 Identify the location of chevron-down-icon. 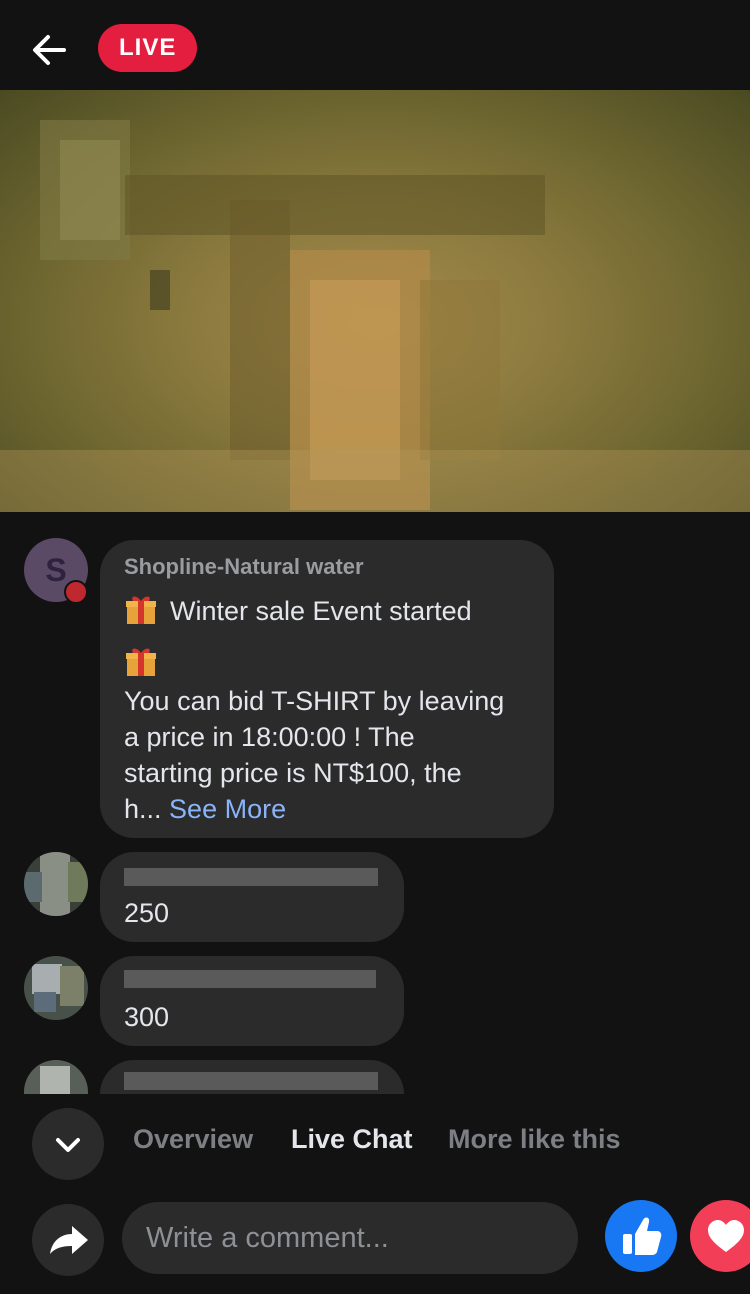
(68, 1145).